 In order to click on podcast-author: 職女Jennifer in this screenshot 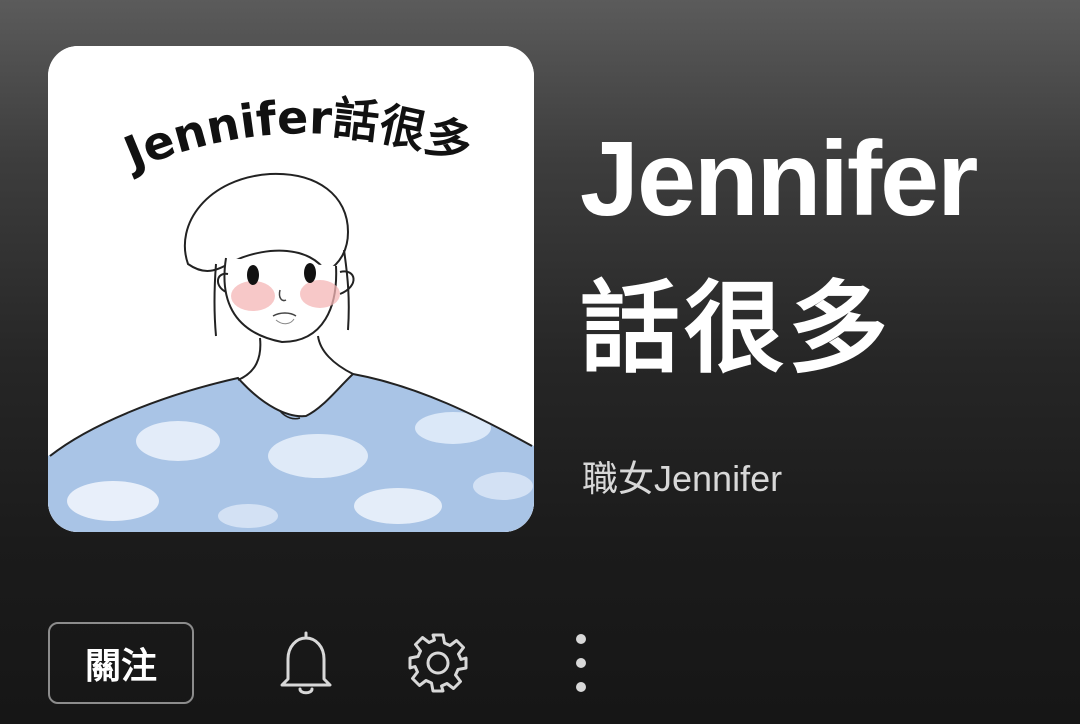, I will do `click(682, 476)`.